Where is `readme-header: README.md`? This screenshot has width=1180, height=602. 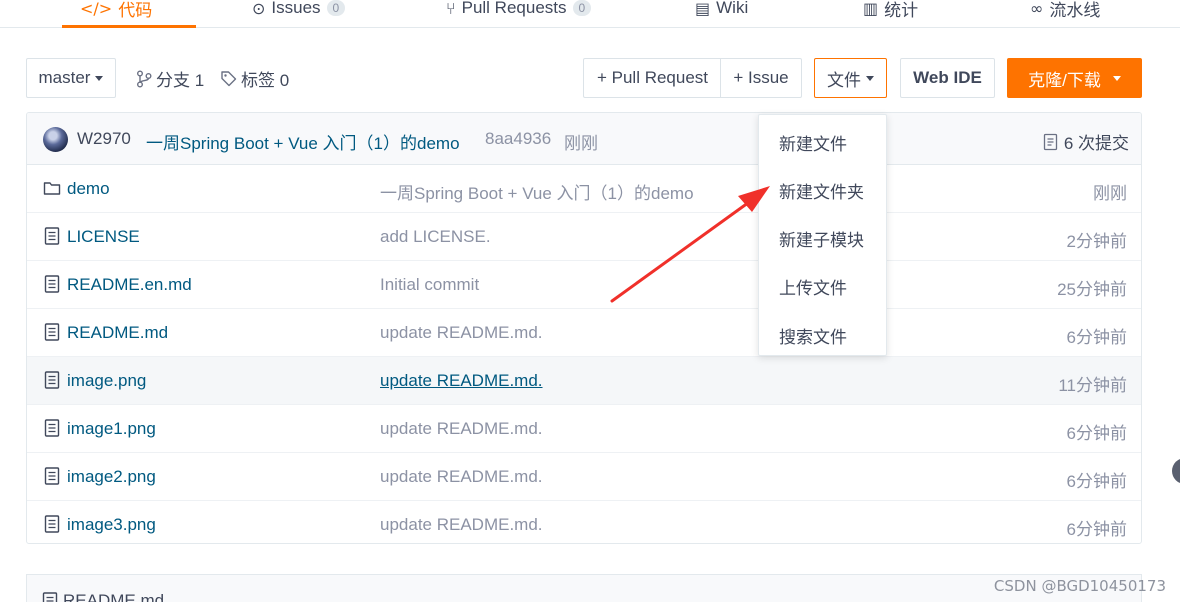 readme-header: README.md is located at coordinates (102, 596).